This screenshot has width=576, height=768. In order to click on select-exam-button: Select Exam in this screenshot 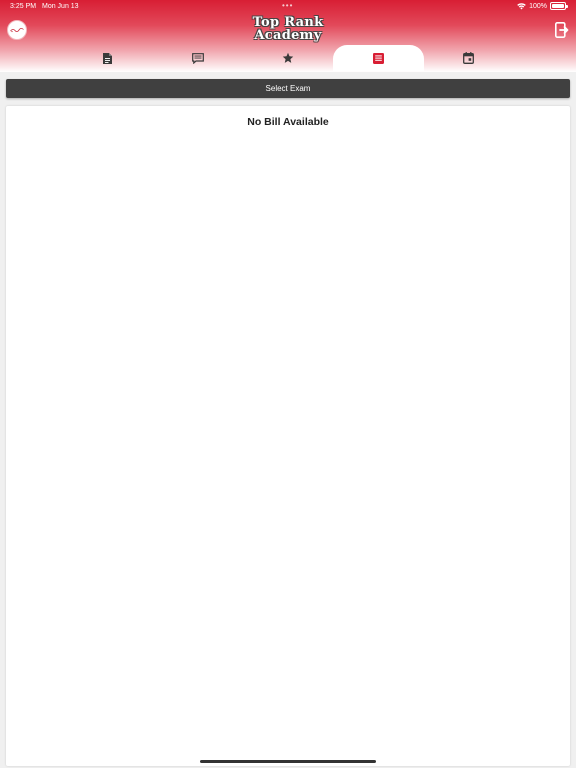, I will do `click(288, 88)`.